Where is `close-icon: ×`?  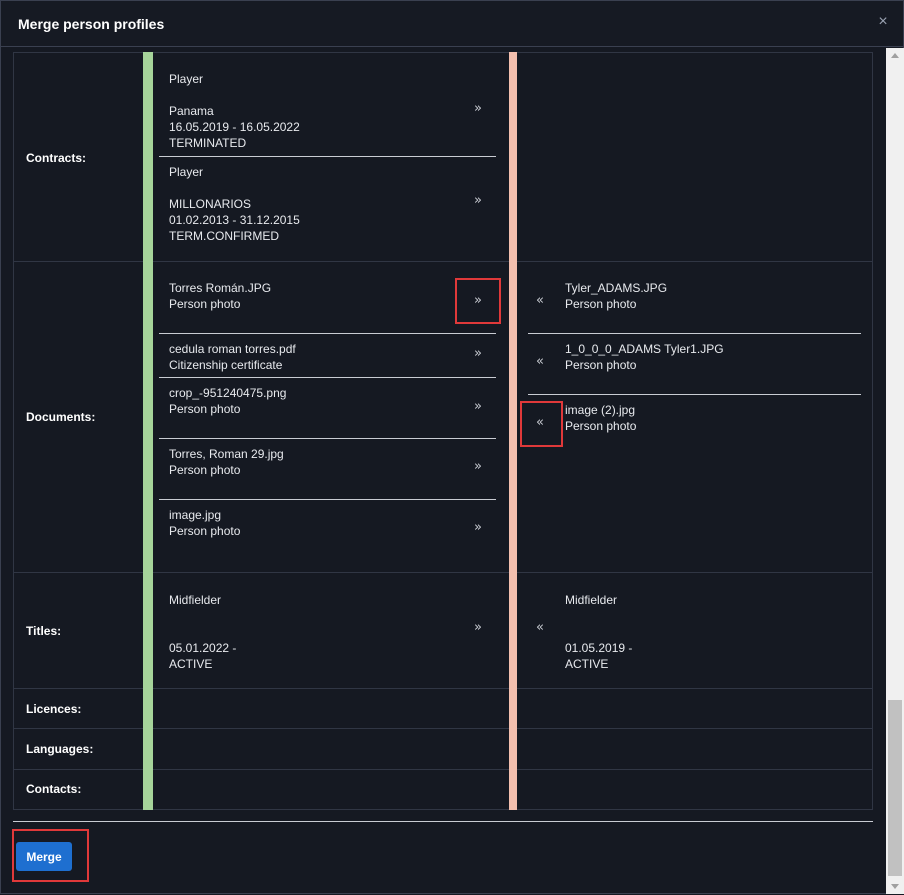
close-icon: × is located at coordinates (883, 22).